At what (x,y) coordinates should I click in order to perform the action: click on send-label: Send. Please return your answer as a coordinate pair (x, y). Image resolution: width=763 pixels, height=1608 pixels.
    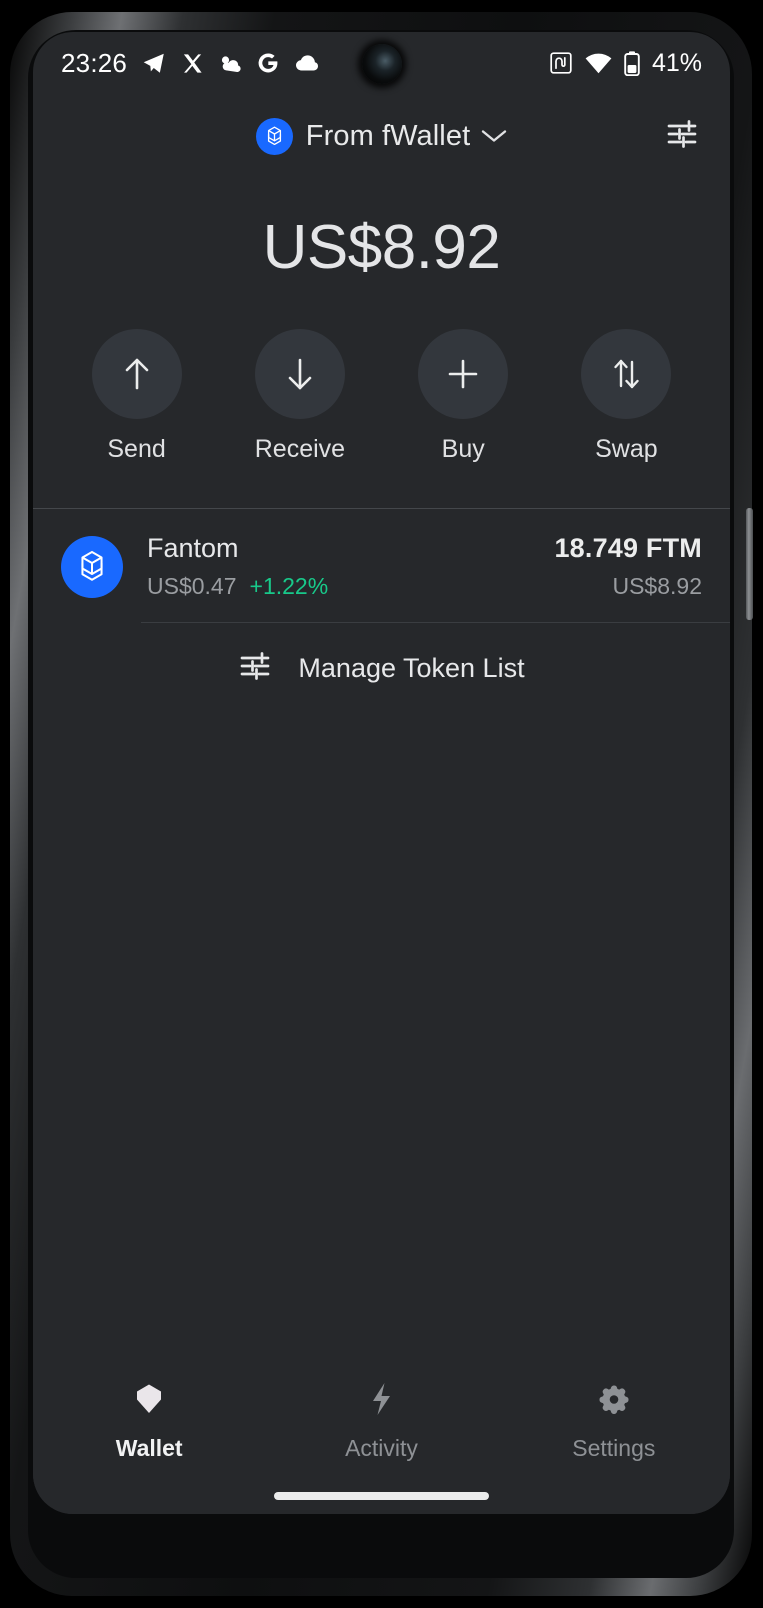
    Looking at the image, I should click on (136, 449).